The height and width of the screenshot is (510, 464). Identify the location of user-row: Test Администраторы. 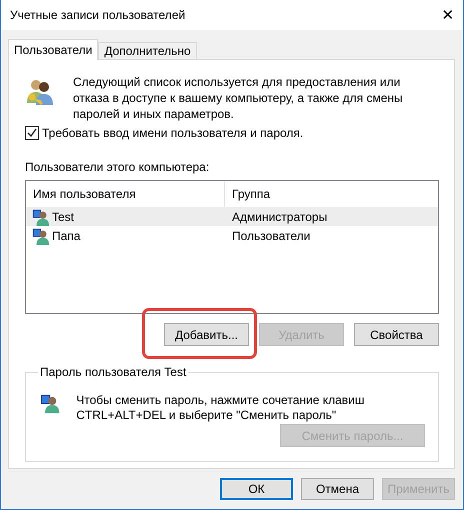
(232, 216).